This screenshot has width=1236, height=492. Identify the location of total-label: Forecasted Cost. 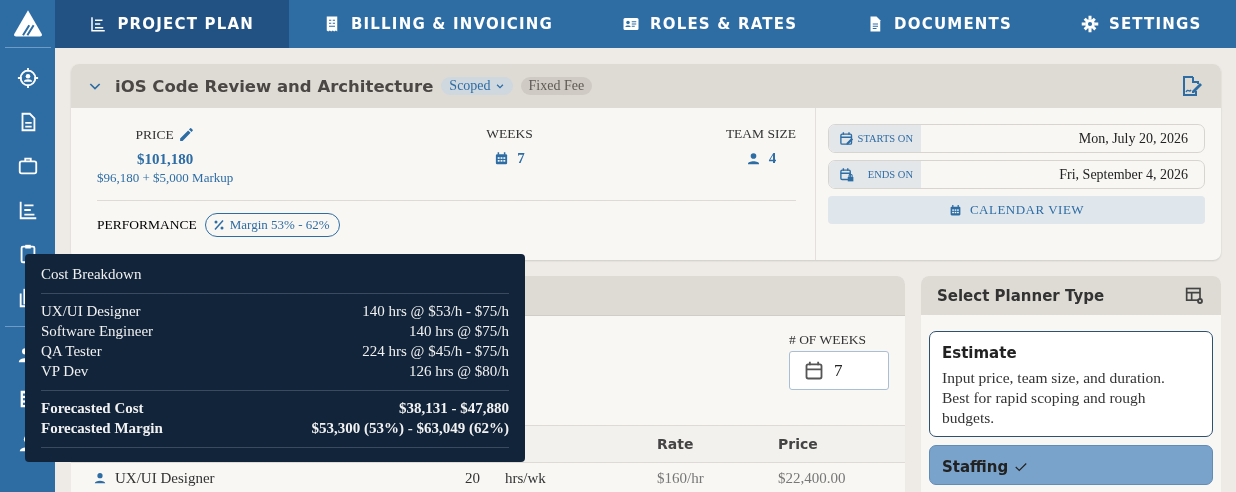
(92, 408).